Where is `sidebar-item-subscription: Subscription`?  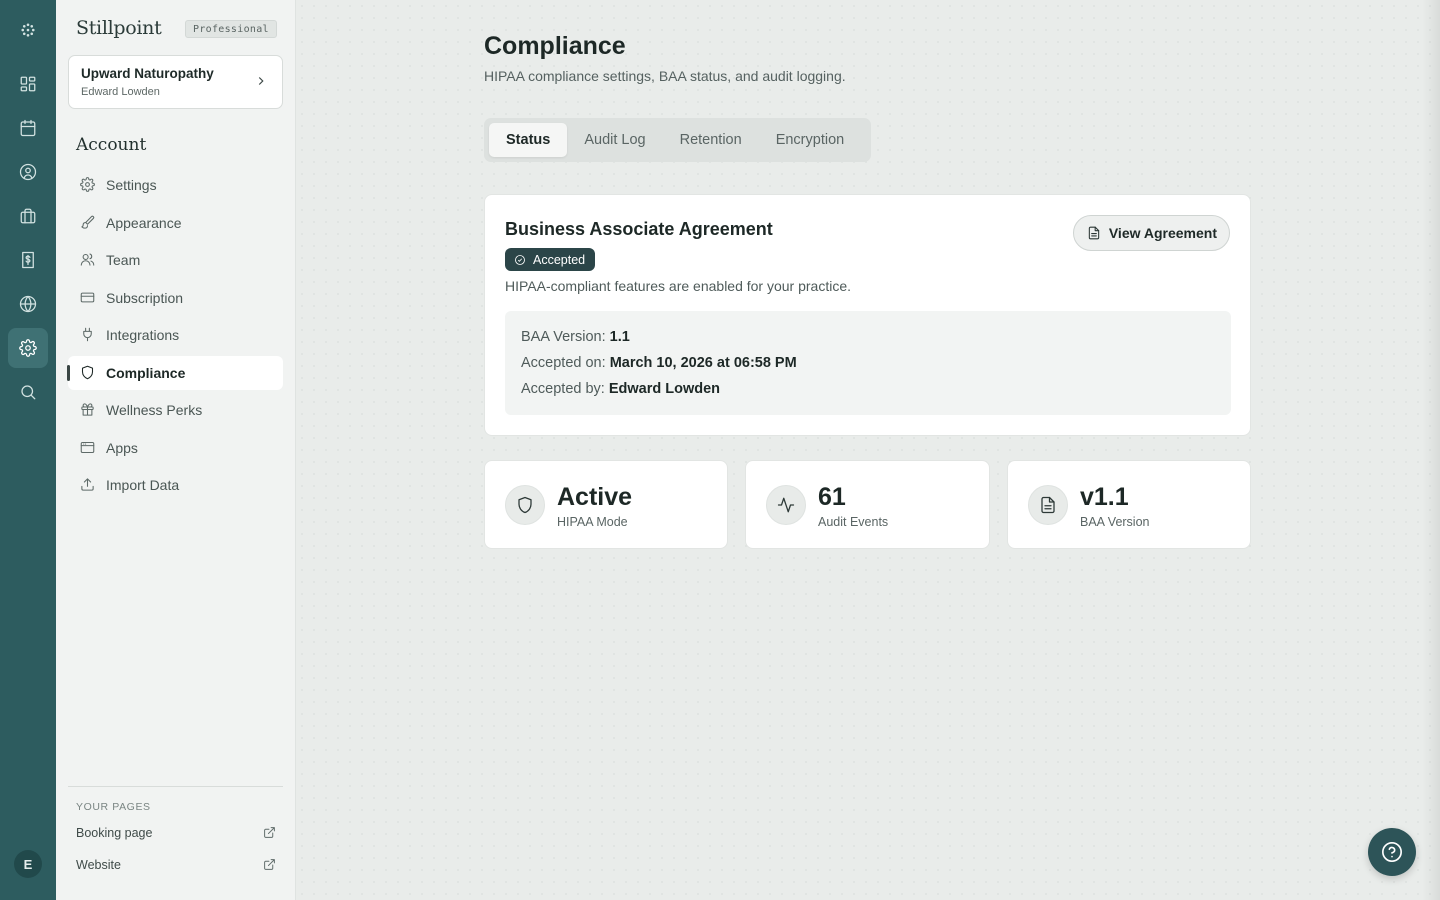 sidebar-item-subscription: Subscription is located at coordinates (175, 298).